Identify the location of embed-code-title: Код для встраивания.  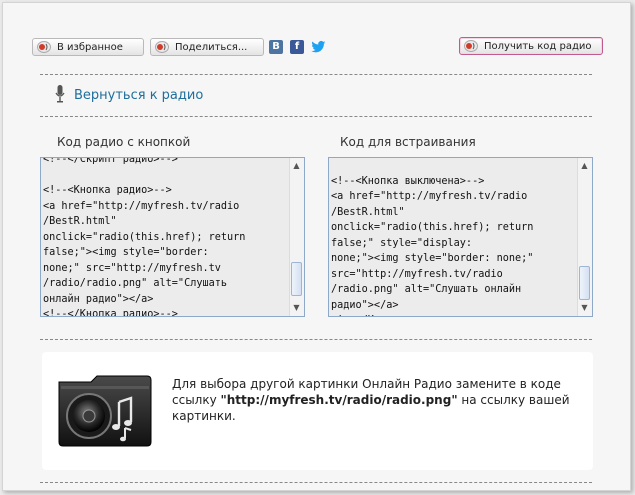
(408, 142).